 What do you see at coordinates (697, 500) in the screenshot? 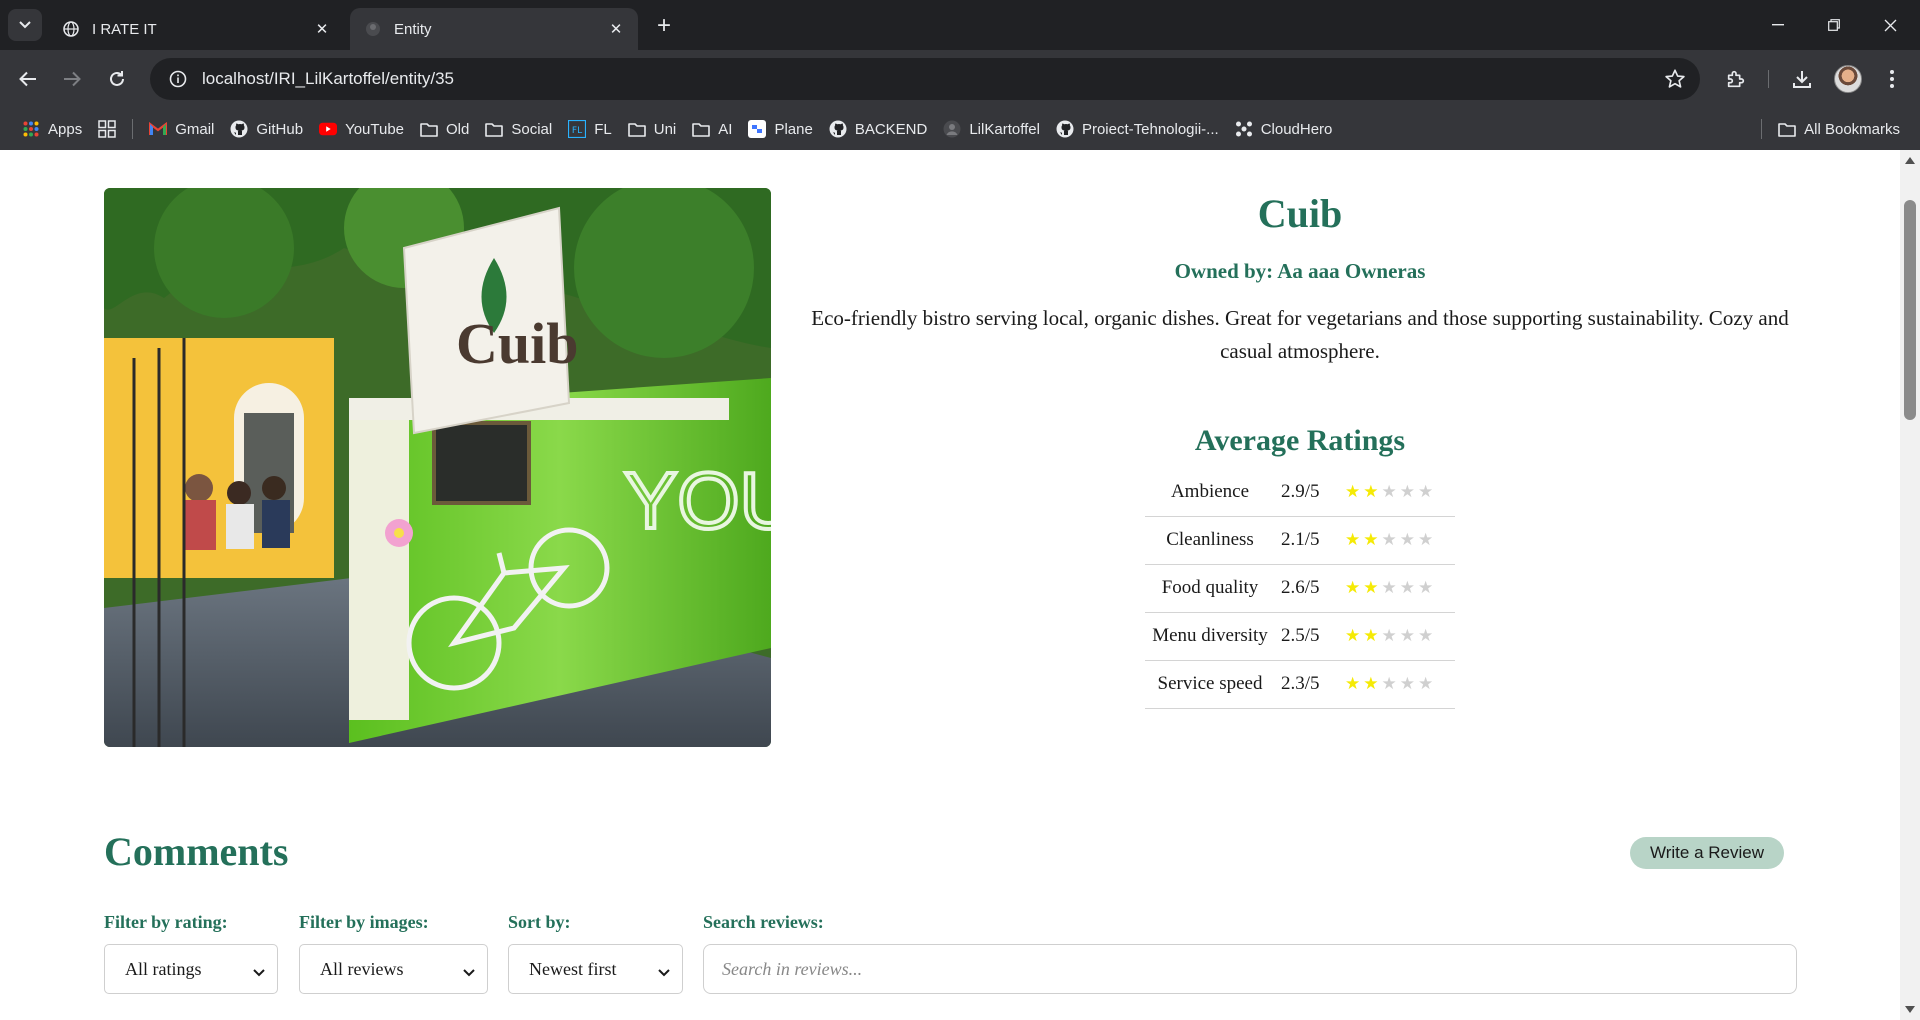
I see `svg-text: YOU` at bounding box center [697, 500].